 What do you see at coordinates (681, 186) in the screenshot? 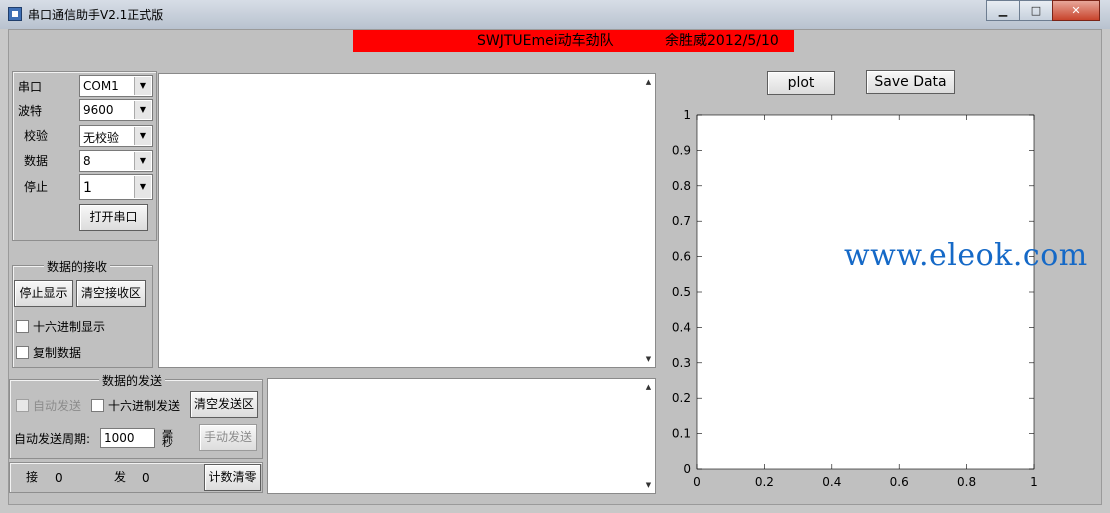
I see `y-tick-label: 0.8` at bounding box center [681, 186].